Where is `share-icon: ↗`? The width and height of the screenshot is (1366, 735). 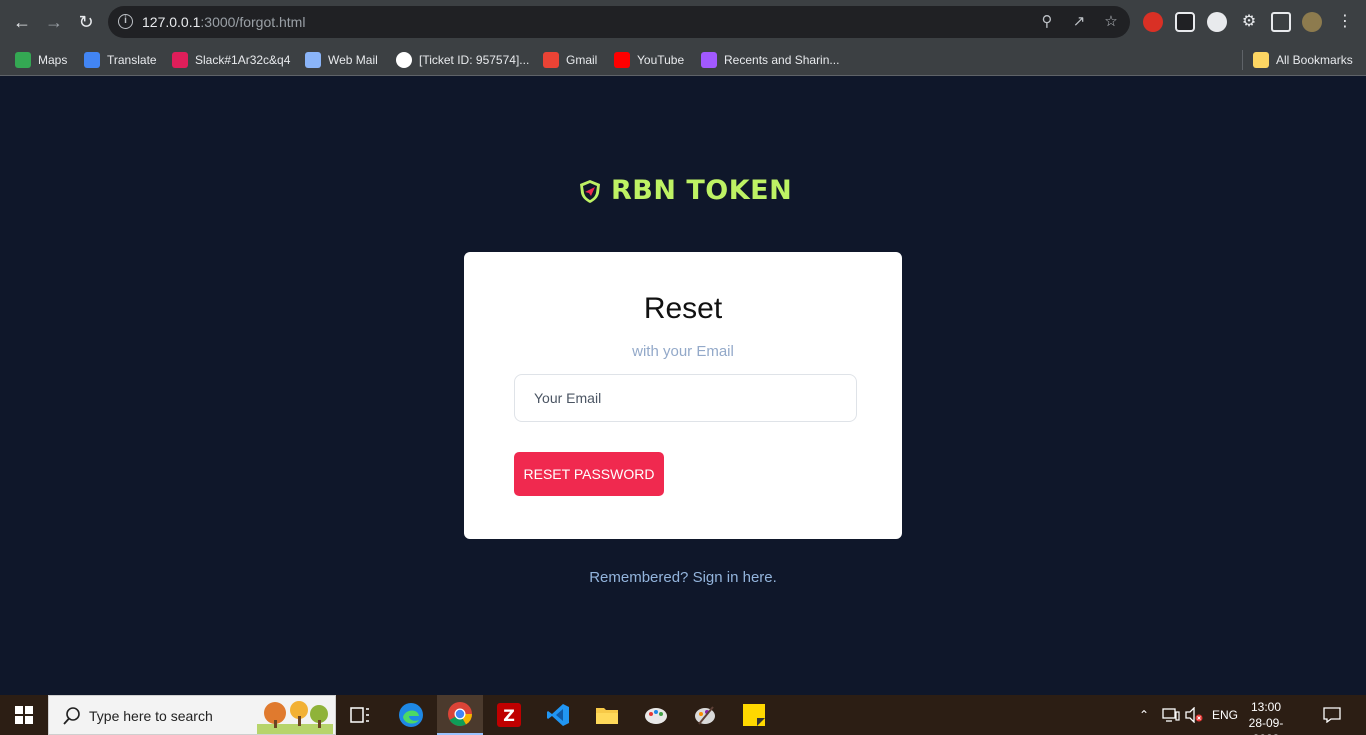
share-icon: ↗ is located at coordinates (1079, 22).